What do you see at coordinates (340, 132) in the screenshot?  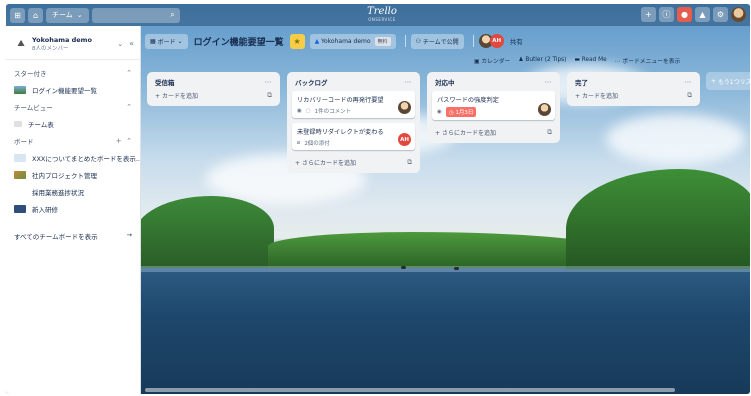 I see `card-title: 未登録時リダイレクトが変わる` at bounding box center [340, 132].